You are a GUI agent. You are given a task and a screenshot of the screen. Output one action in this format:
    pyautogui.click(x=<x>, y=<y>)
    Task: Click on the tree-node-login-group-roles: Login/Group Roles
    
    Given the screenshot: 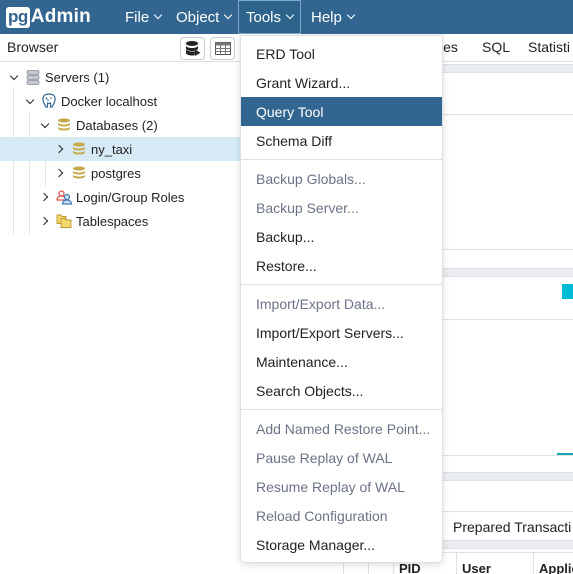 What is the action you would take?
    pyautogui.click(x=120, y=197)
    